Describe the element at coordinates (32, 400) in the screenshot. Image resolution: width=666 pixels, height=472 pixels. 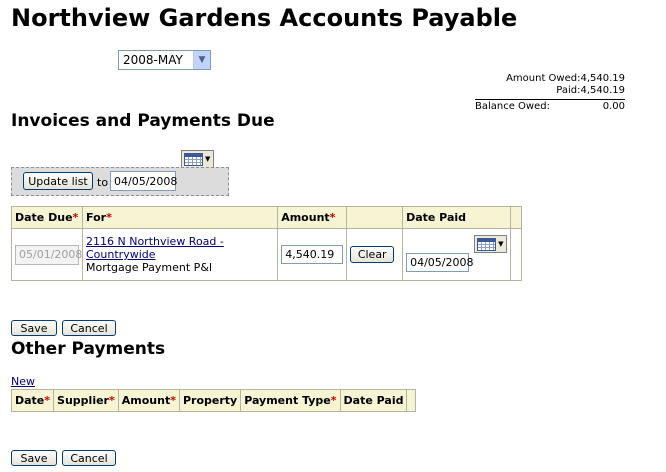
I see `col-date: Date*` at that location.